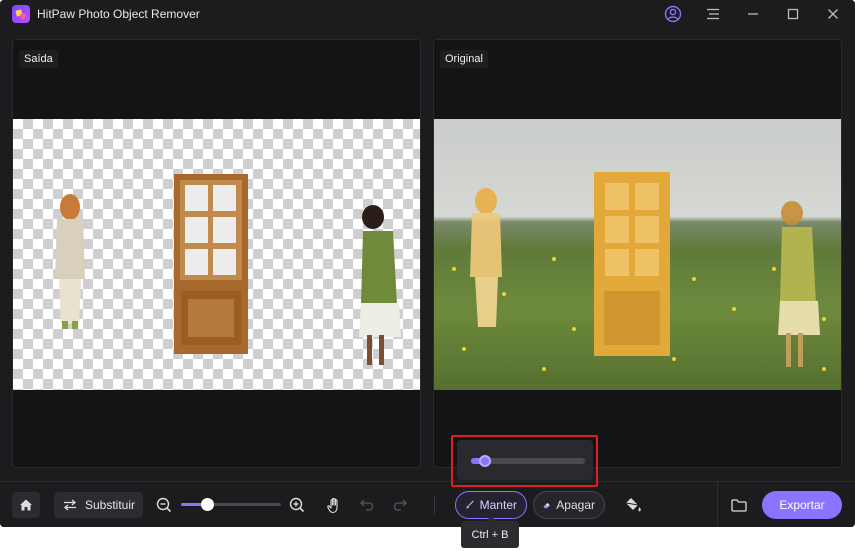  Describe the element at coordinates (486, 257) in the screenshot. I see `woman-left-highlighted` at that location.